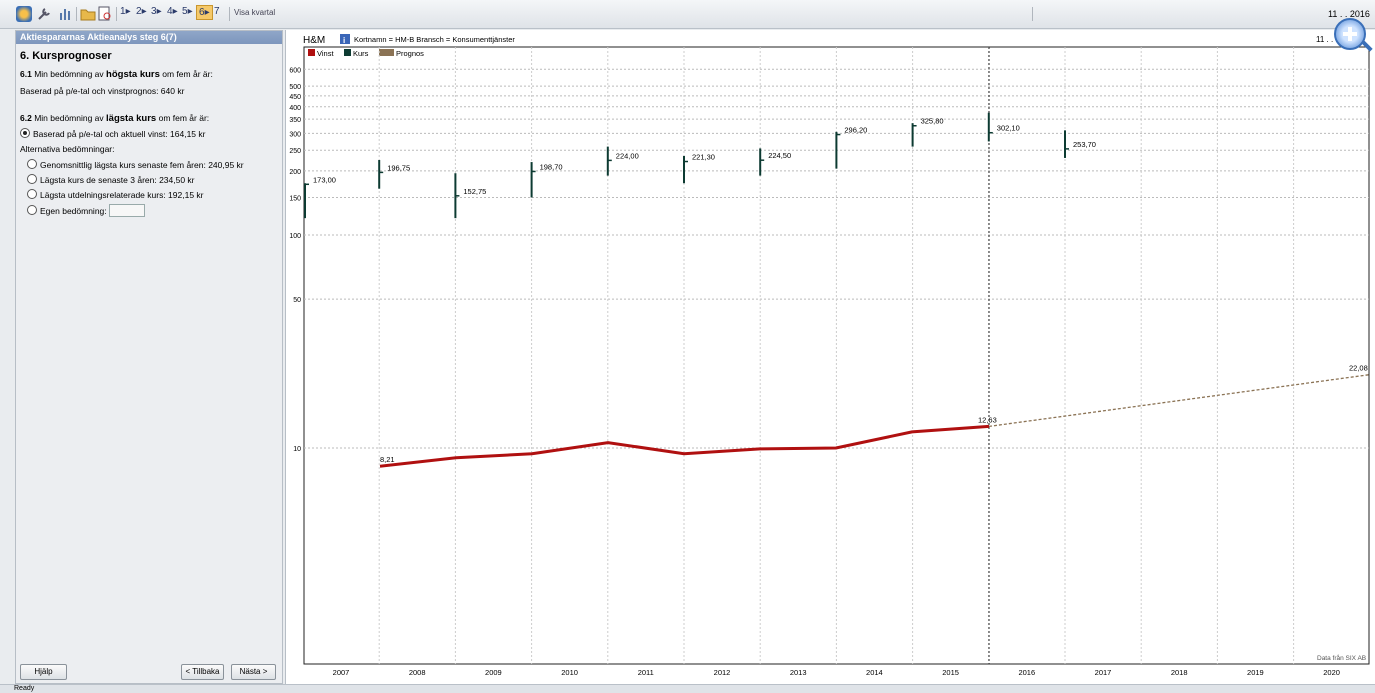  I want to click on x-tick-label: 2015, so click(950, 672).